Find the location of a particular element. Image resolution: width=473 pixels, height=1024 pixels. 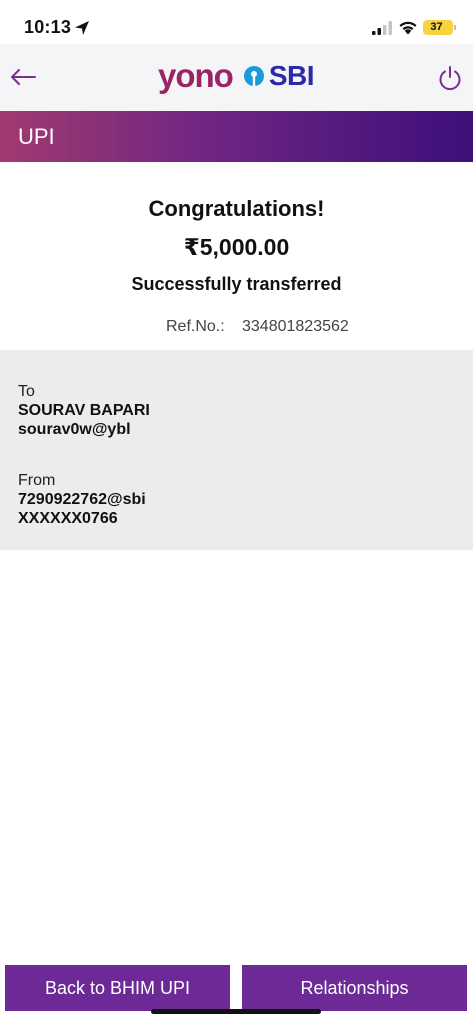

section-header: UPI is located at coordinates (236, 136).